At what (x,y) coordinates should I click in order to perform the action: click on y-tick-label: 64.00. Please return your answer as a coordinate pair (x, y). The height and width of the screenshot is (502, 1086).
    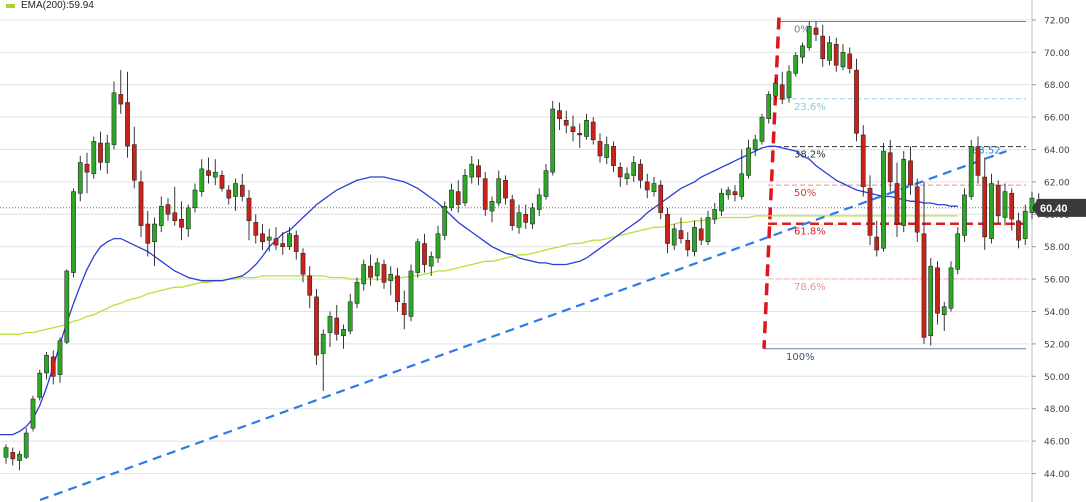
    Looking at the image, I should click on (1057, 151).